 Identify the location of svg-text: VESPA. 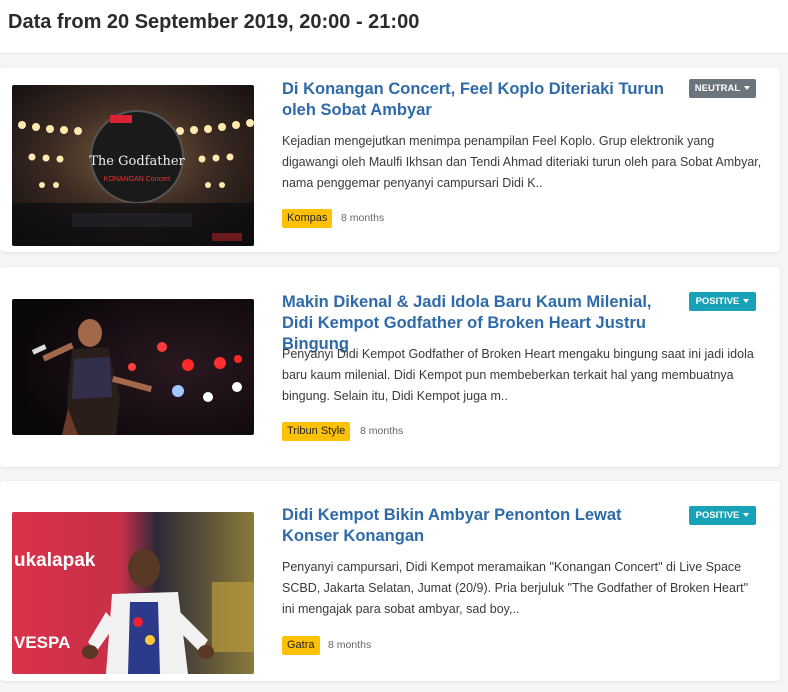
(42, 642).